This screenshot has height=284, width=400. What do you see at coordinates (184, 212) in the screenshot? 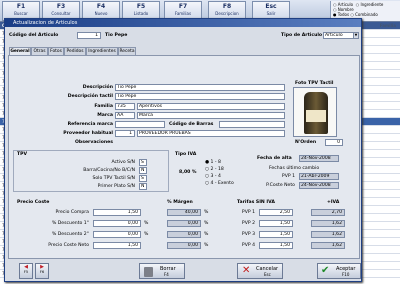
I see `margen-pvp1: 40,00` at bounding box center [184, 212].